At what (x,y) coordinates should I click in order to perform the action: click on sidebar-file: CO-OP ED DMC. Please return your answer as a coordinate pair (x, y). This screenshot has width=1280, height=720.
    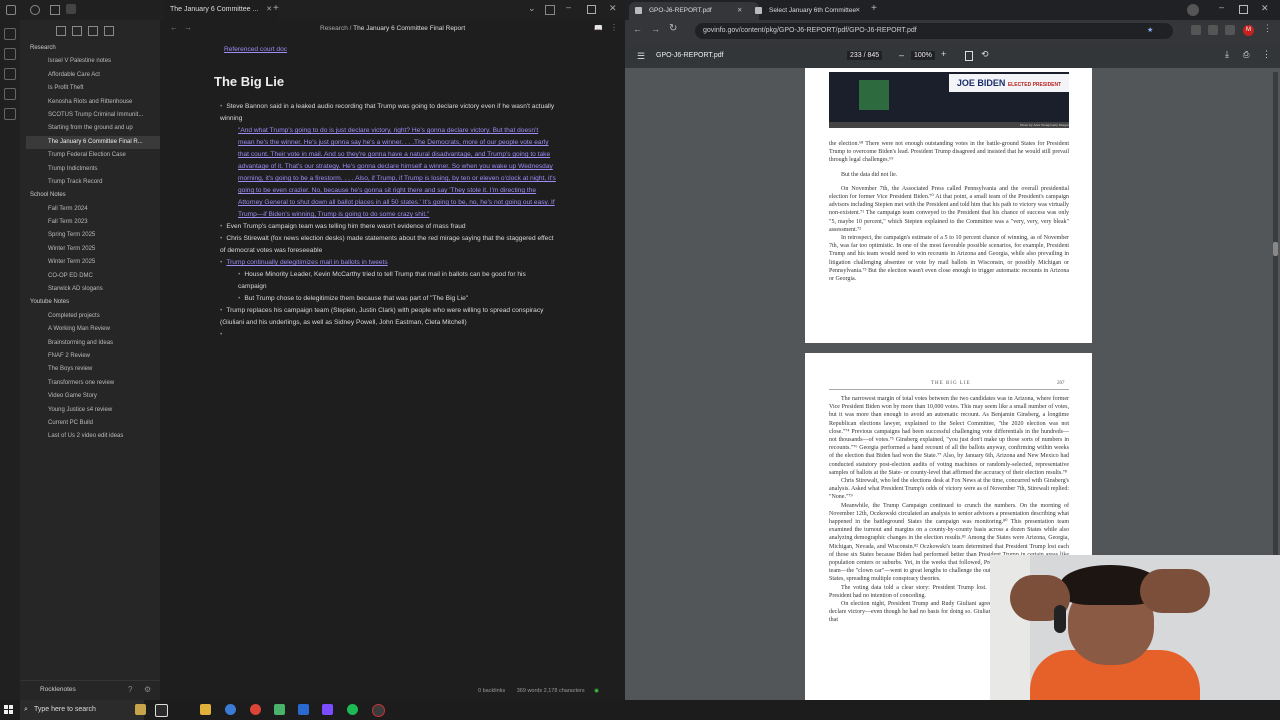
    Looking at the image, I should click on (93, 276).